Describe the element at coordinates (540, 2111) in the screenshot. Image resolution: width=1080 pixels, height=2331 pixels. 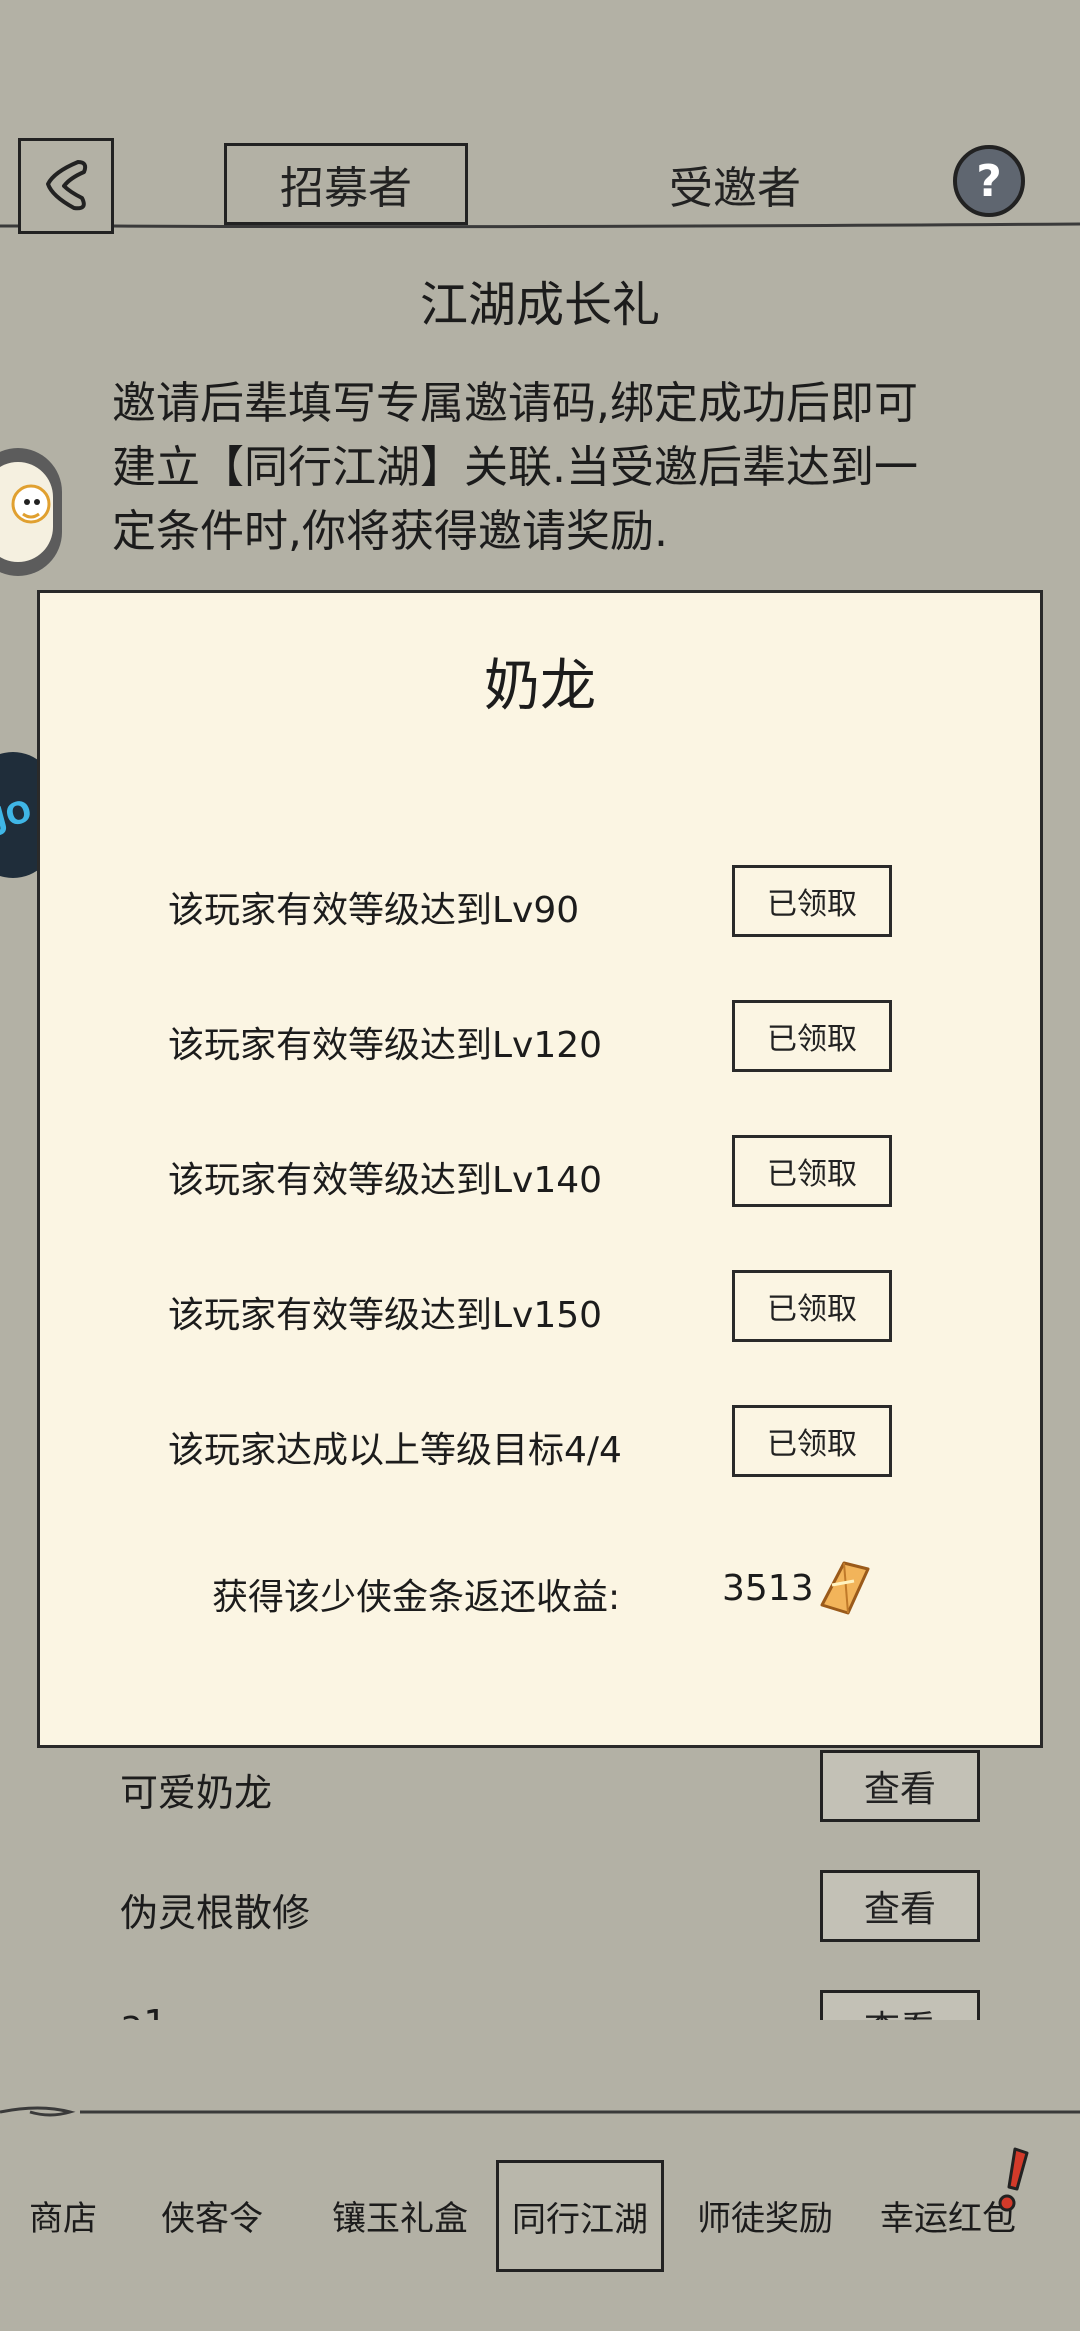
I see `bottom-divider` at that location.